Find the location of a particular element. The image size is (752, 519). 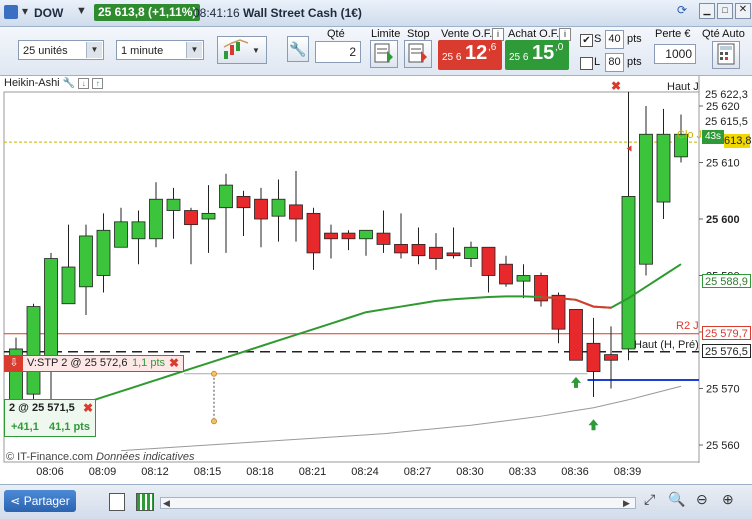

countdown-badge: 43s is located at coordinates (713, 137).